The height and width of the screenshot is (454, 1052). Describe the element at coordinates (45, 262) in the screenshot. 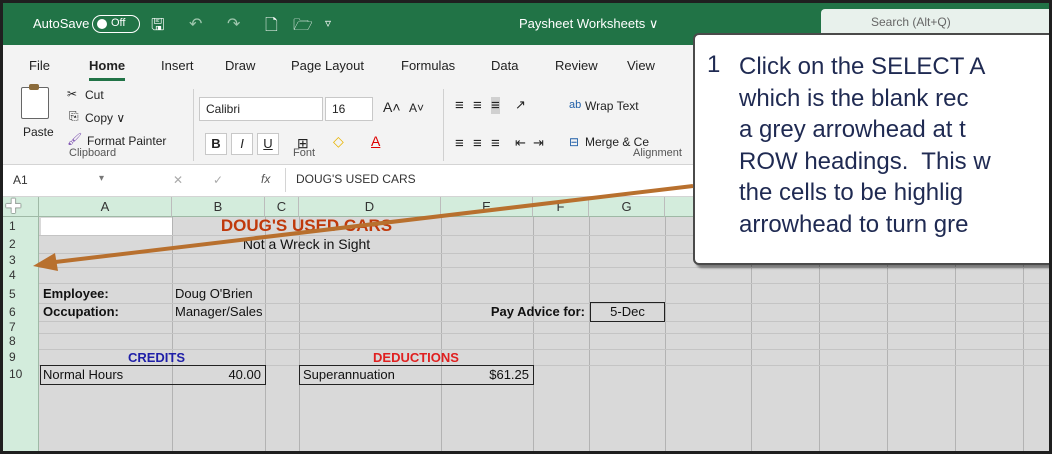

I see `arrow-head` at that location.